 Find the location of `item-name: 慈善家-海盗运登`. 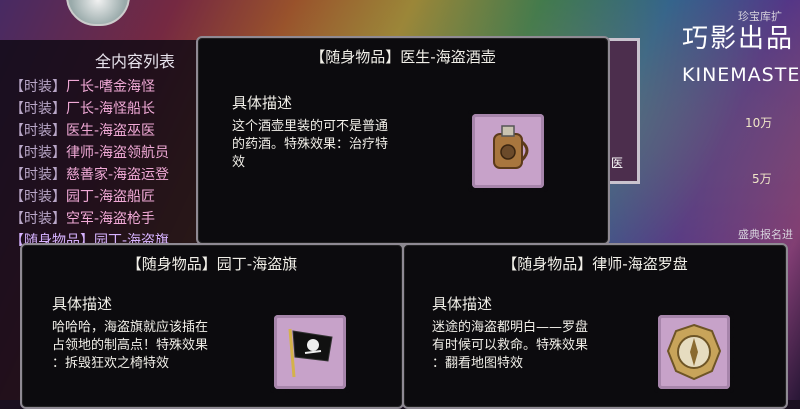

item-name: 慈善家-海盗运登 is located at coordinates (118, 175).